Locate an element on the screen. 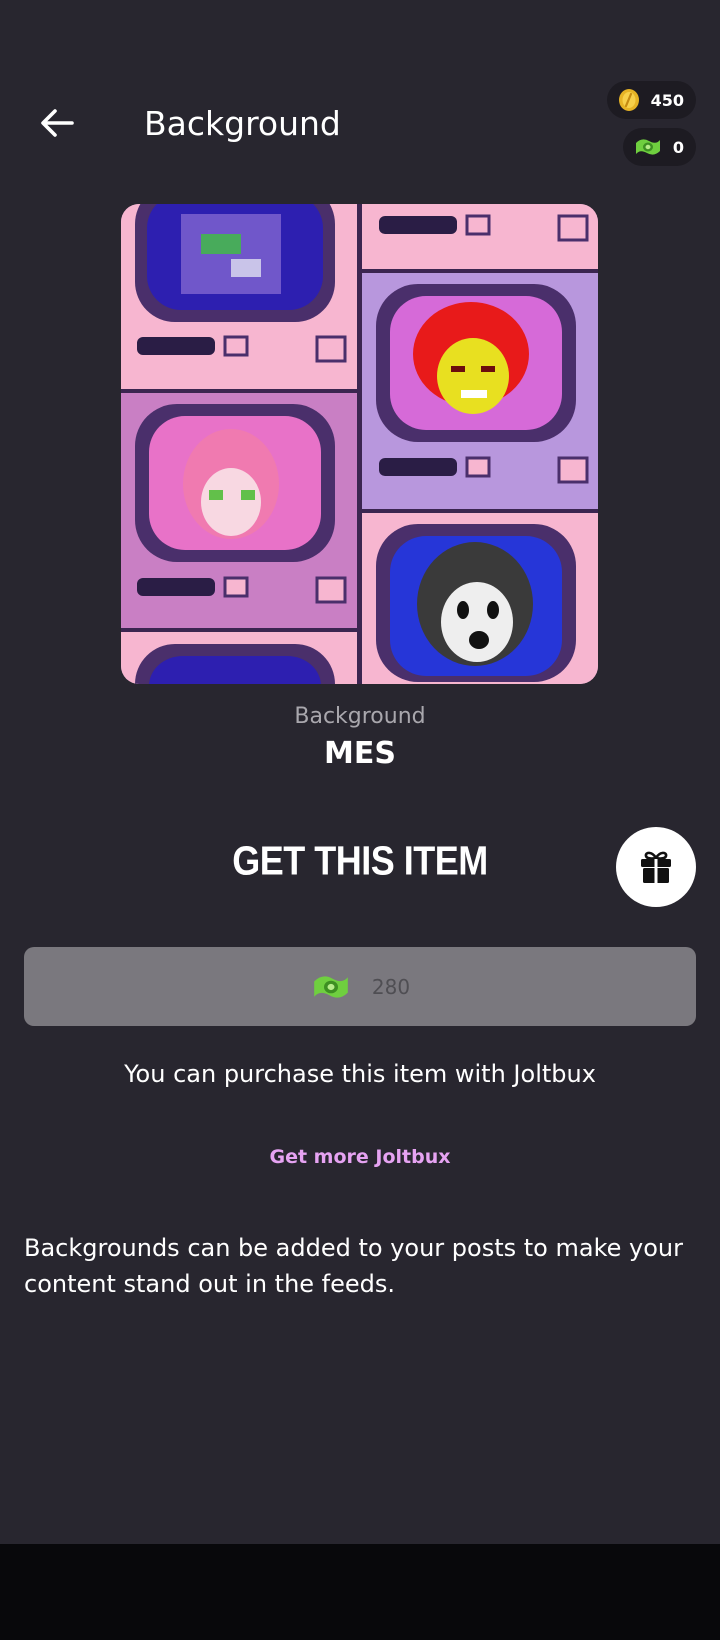 This screenshot has height=1640, width=720. system-navigation-bar is located at coordinates (360, 1592).